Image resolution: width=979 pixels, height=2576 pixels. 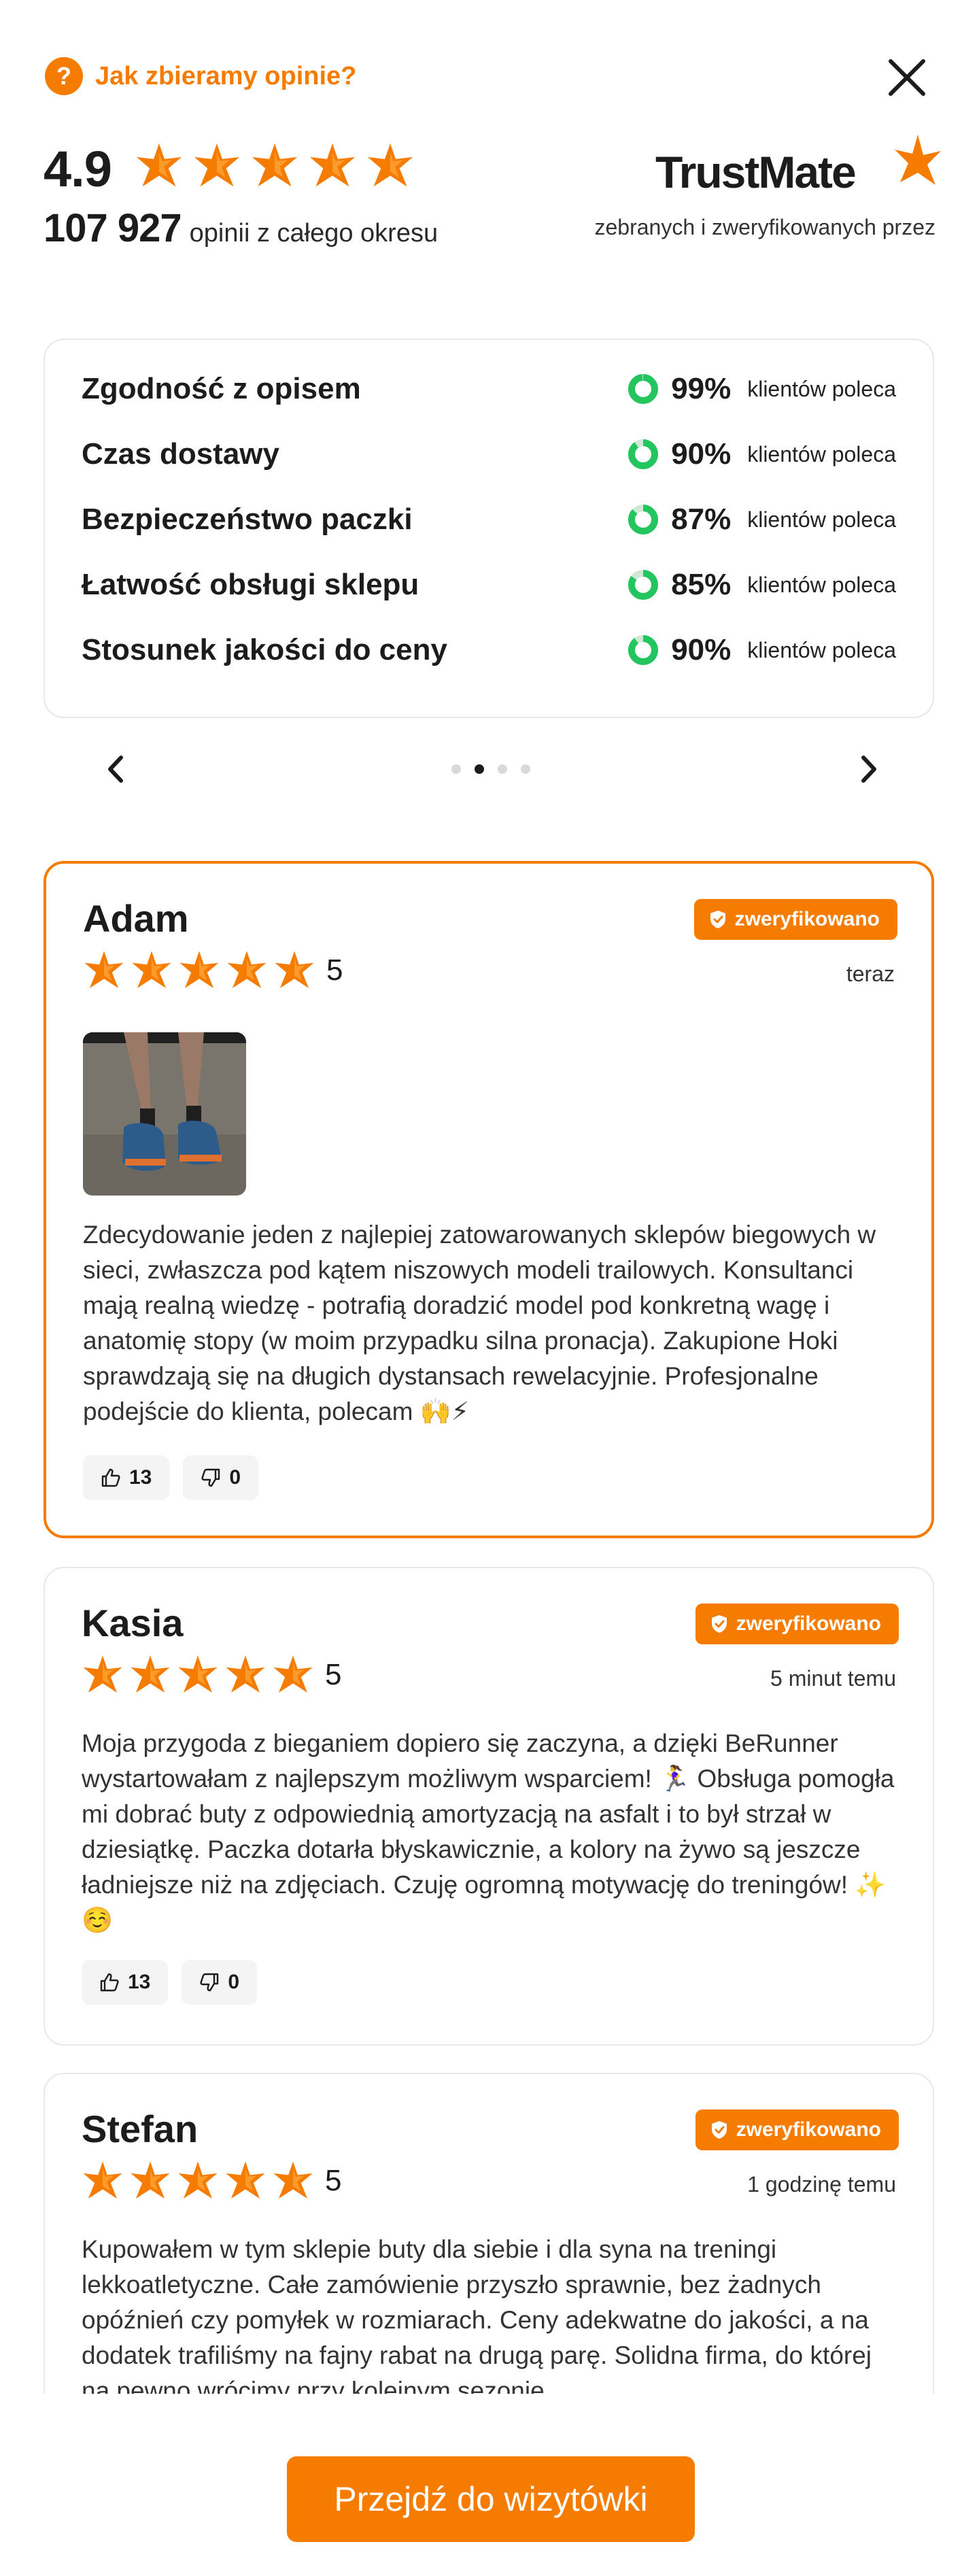 I want to click on summary-label: Czas dostawy, so click(x=180, y=454).